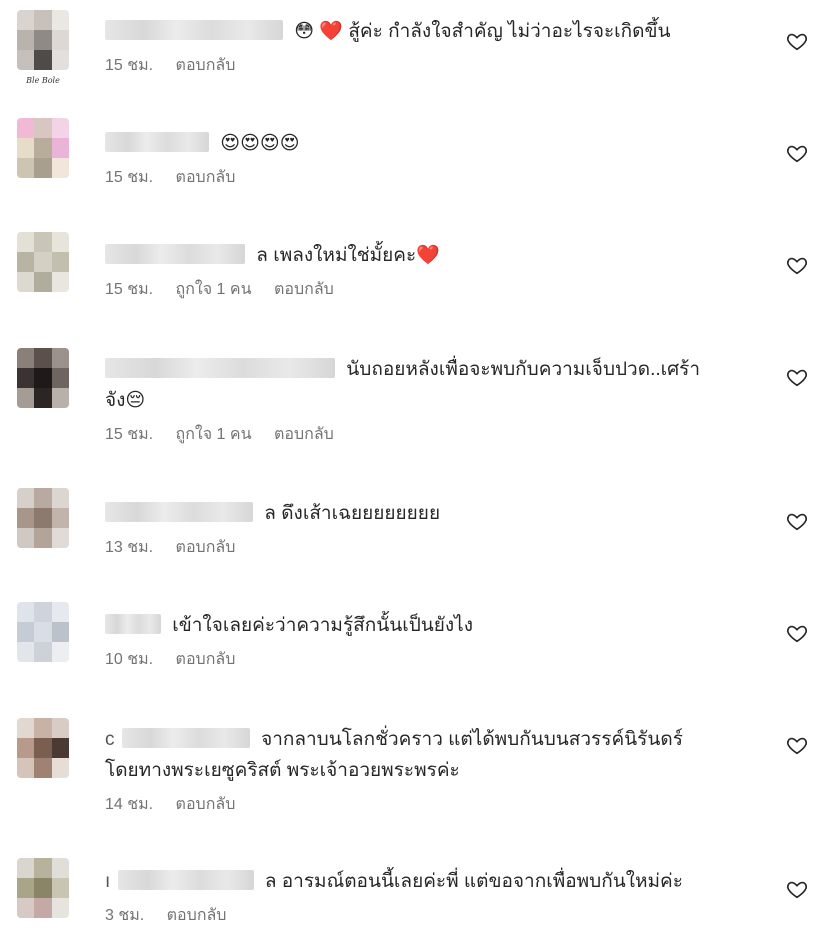 The width and height of the screenshot is (820, 930). I want to click on username-prefix: c, so click(110, 739).